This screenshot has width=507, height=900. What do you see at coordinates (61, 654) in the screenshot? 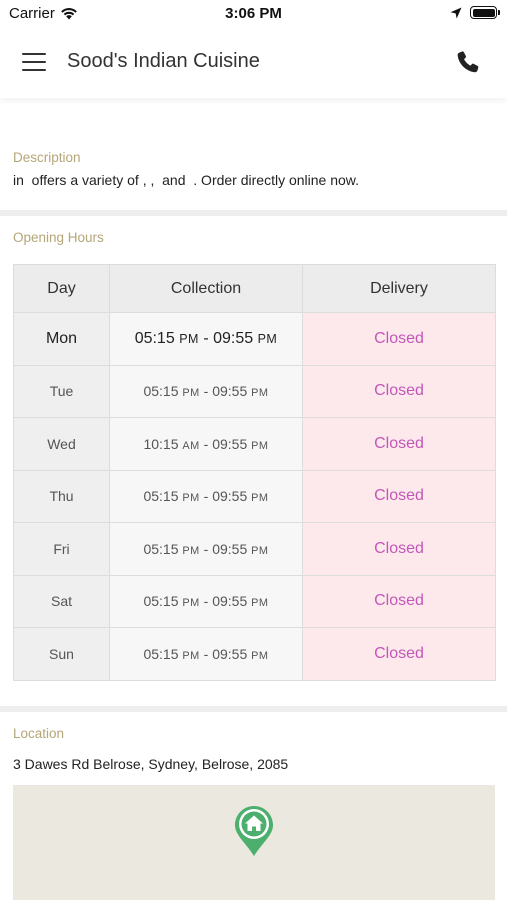
I see `day-cell: Sun` at bounding box center [61, 654].